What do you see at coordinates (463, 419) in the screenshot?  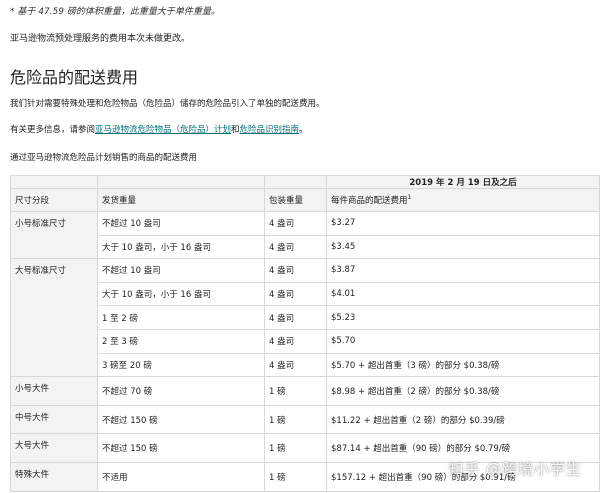 I see `fulfillment-fee-cell: $11.22 + 超出首重（2 磅）的部分 $0.39/磅` at bounding box center [463, 419].